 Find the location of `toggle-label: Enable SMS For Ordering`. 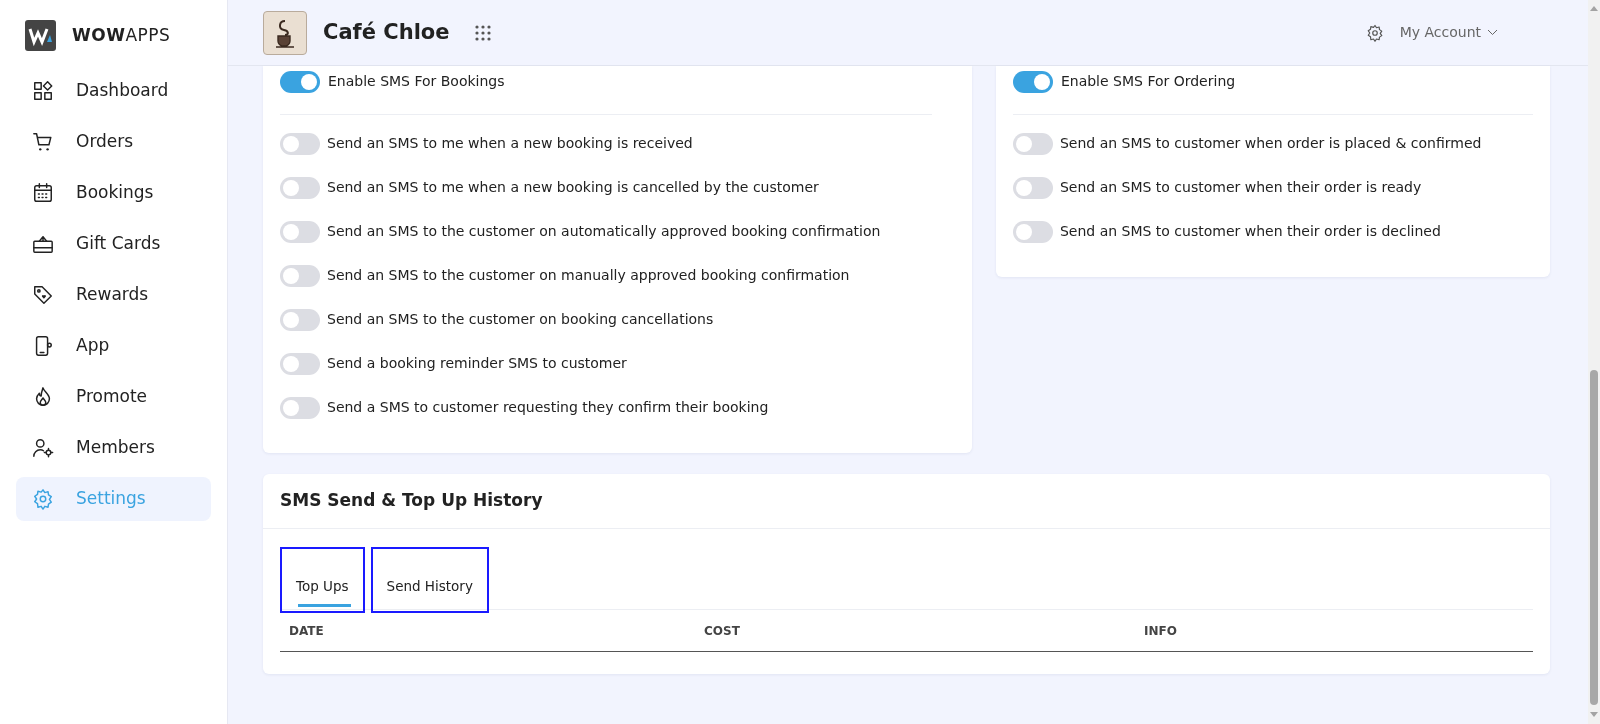

toggle-label: Enable SMS For Ordering is located at coordinates (1148, 81).